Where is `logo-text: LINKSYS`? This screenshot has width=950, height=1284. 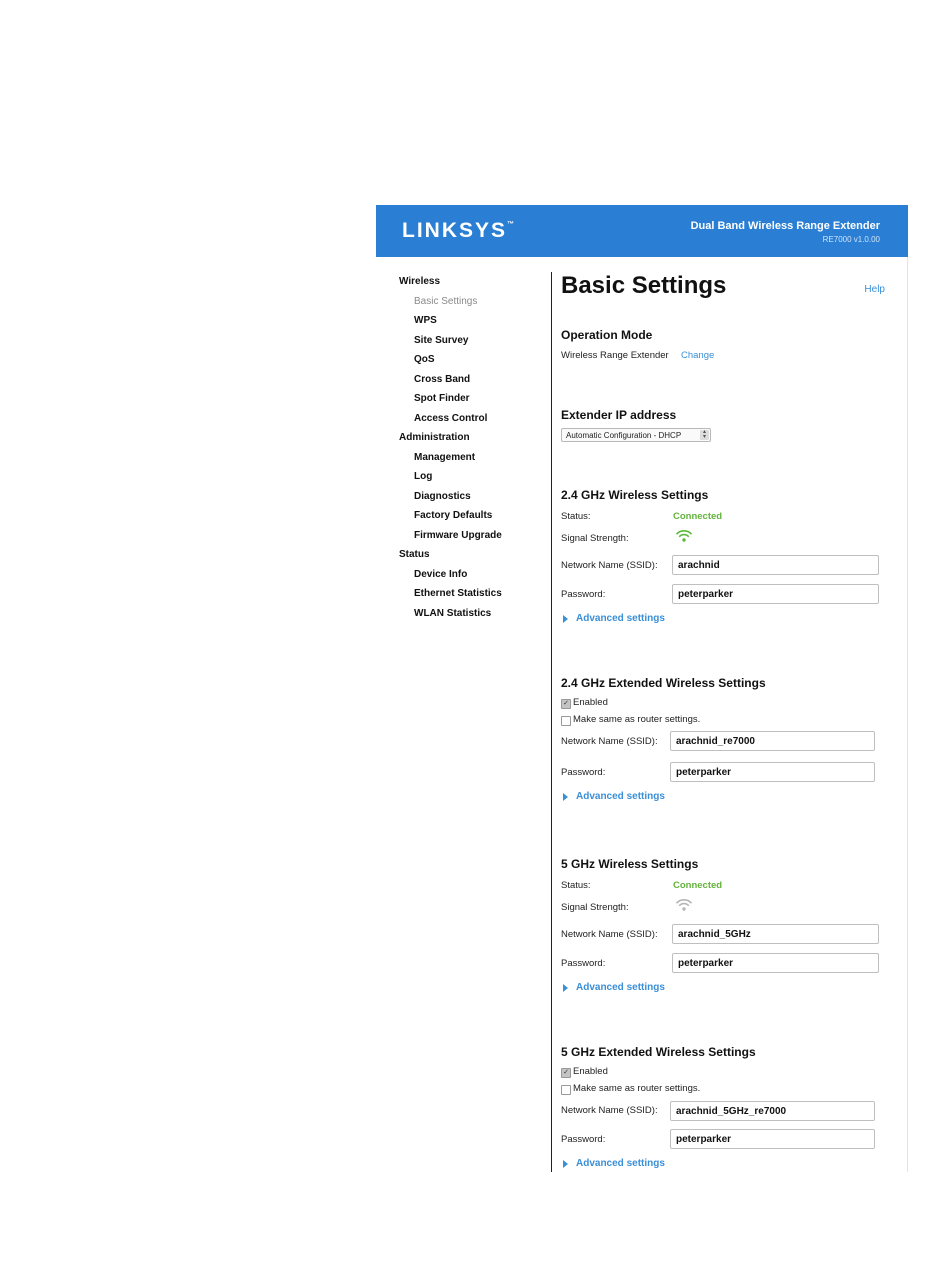
logo-text: LINKSYS is located at coordinates (455, 230).